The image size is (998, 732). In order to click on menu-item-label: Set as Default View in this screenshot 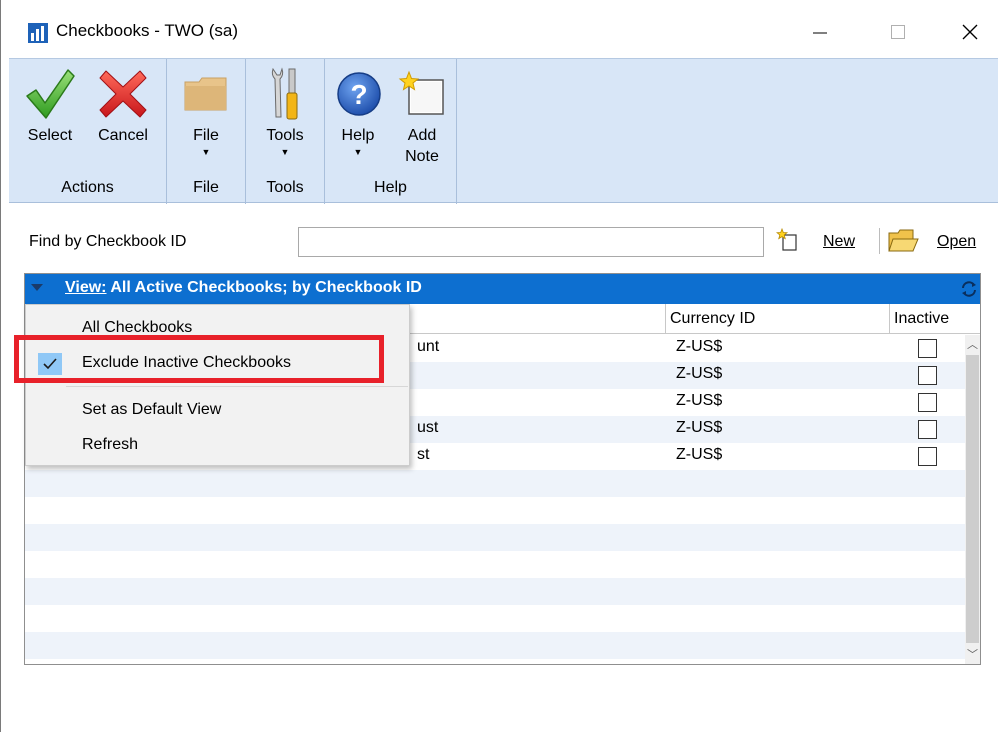, I will do `click(152, 409)`.